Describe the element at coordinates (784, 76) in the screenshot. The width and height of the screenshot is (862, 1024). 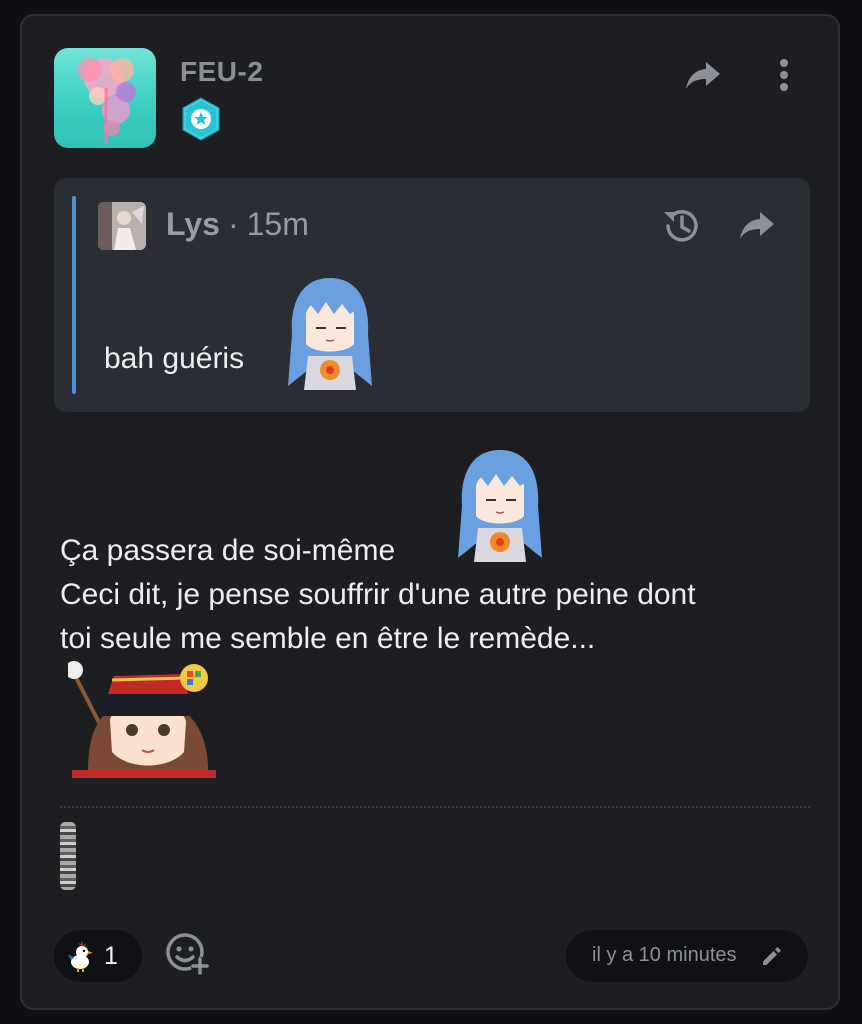
I see `more-options-icon` at that location.